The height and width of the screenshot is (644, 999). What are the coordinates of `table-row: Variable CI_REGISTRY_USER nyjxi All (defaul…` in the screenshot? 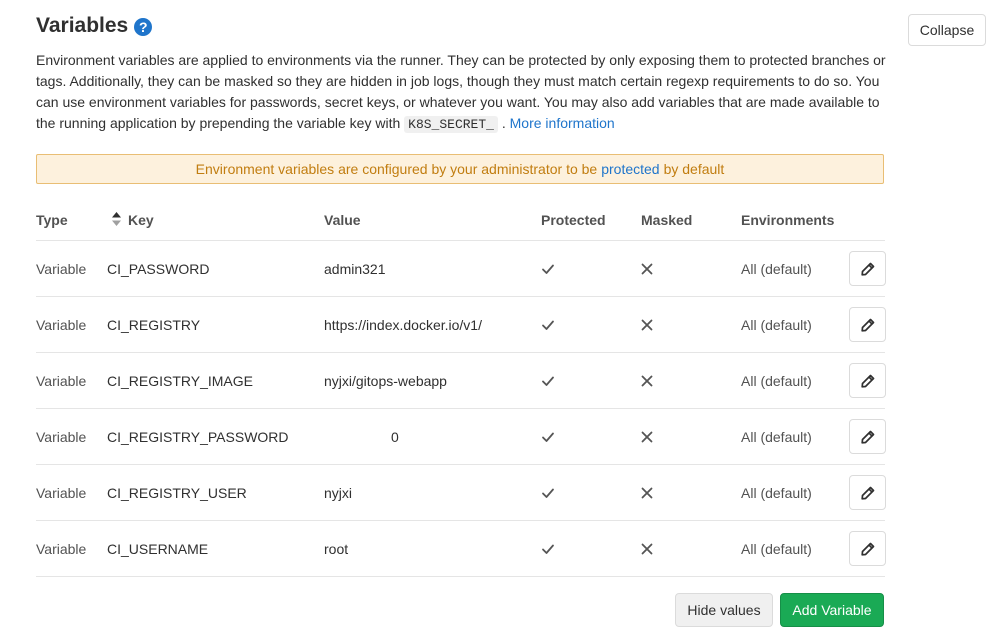 It's located at (461, 492).